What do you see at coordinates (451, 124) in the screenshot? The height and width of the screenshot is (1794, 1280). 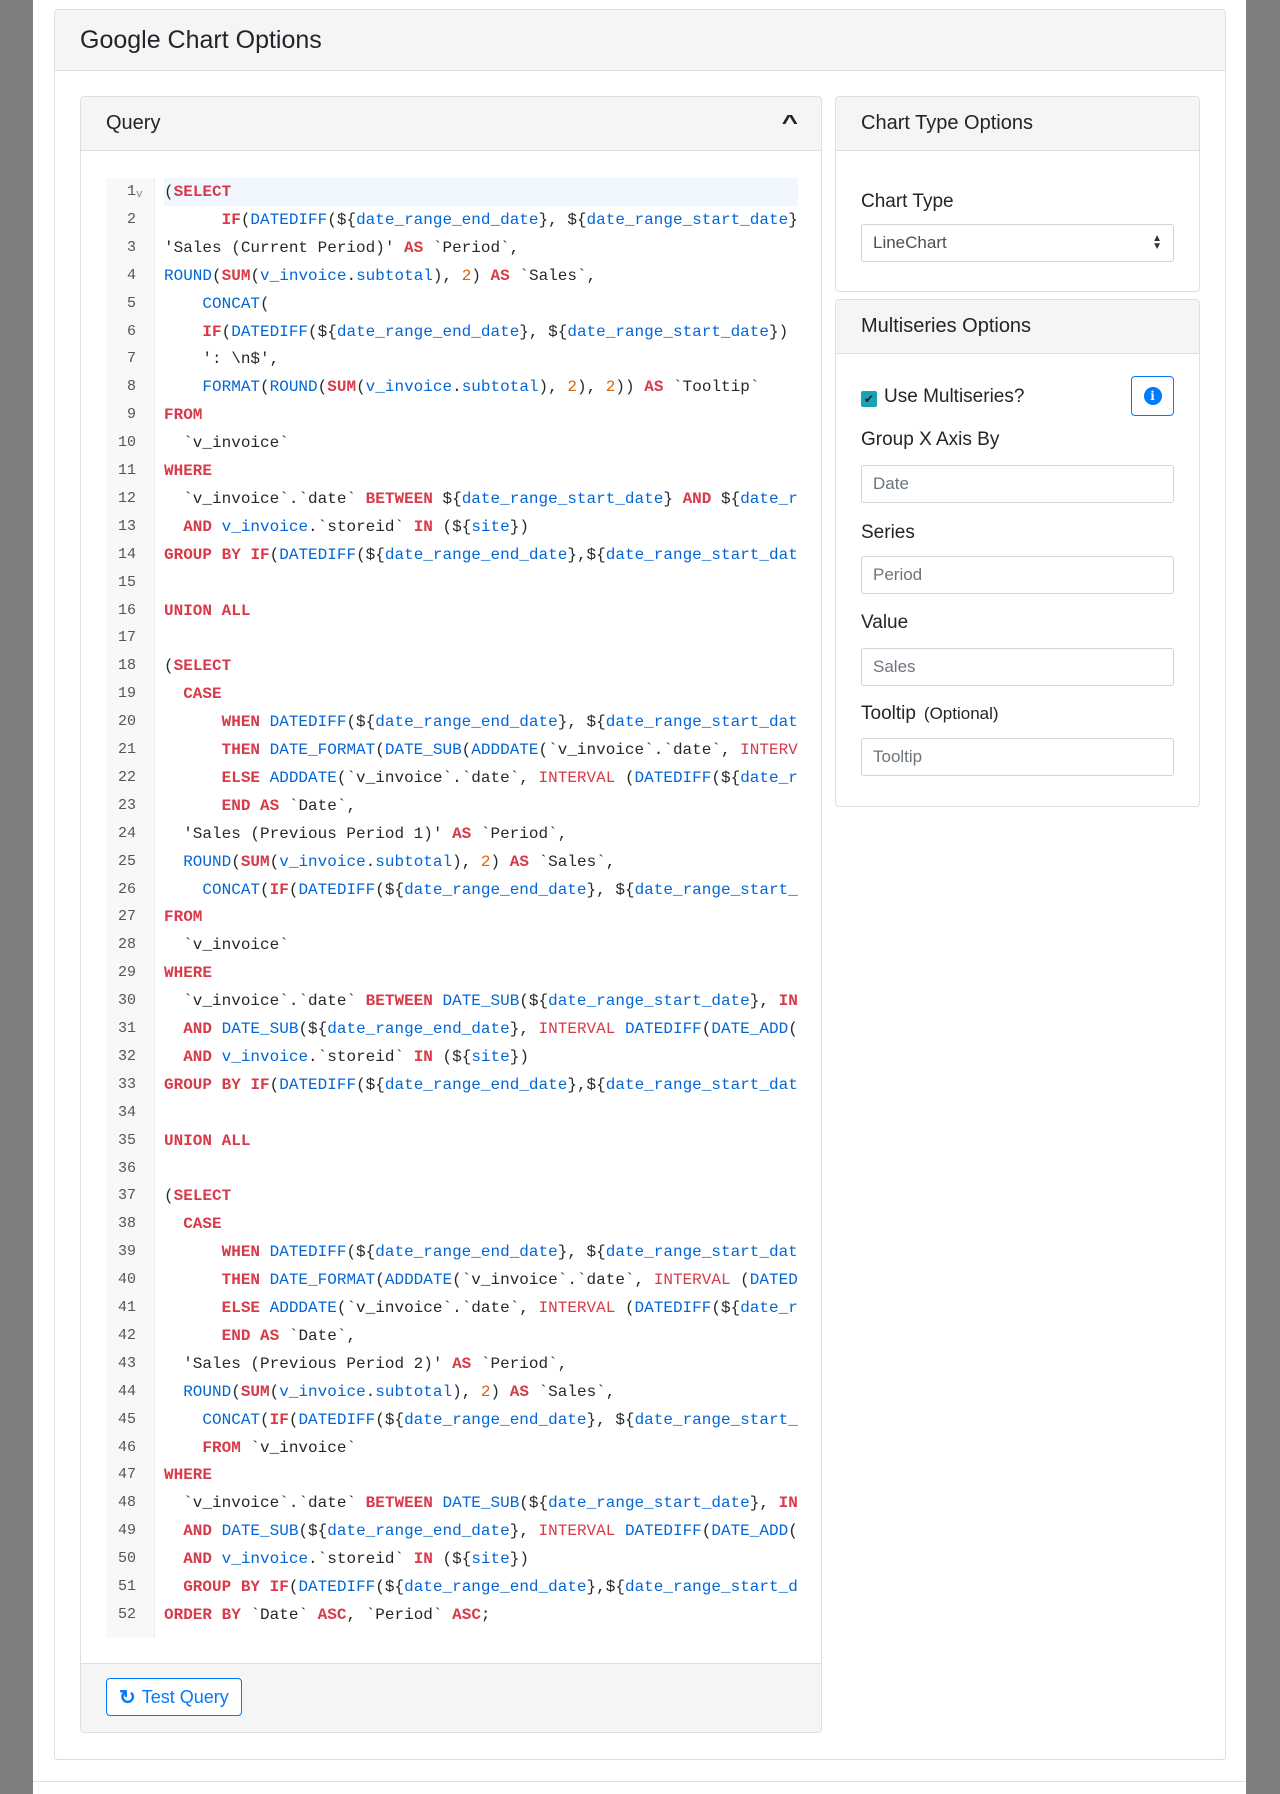 I see `query-header: Query ^` at bounding box center [451, 124].